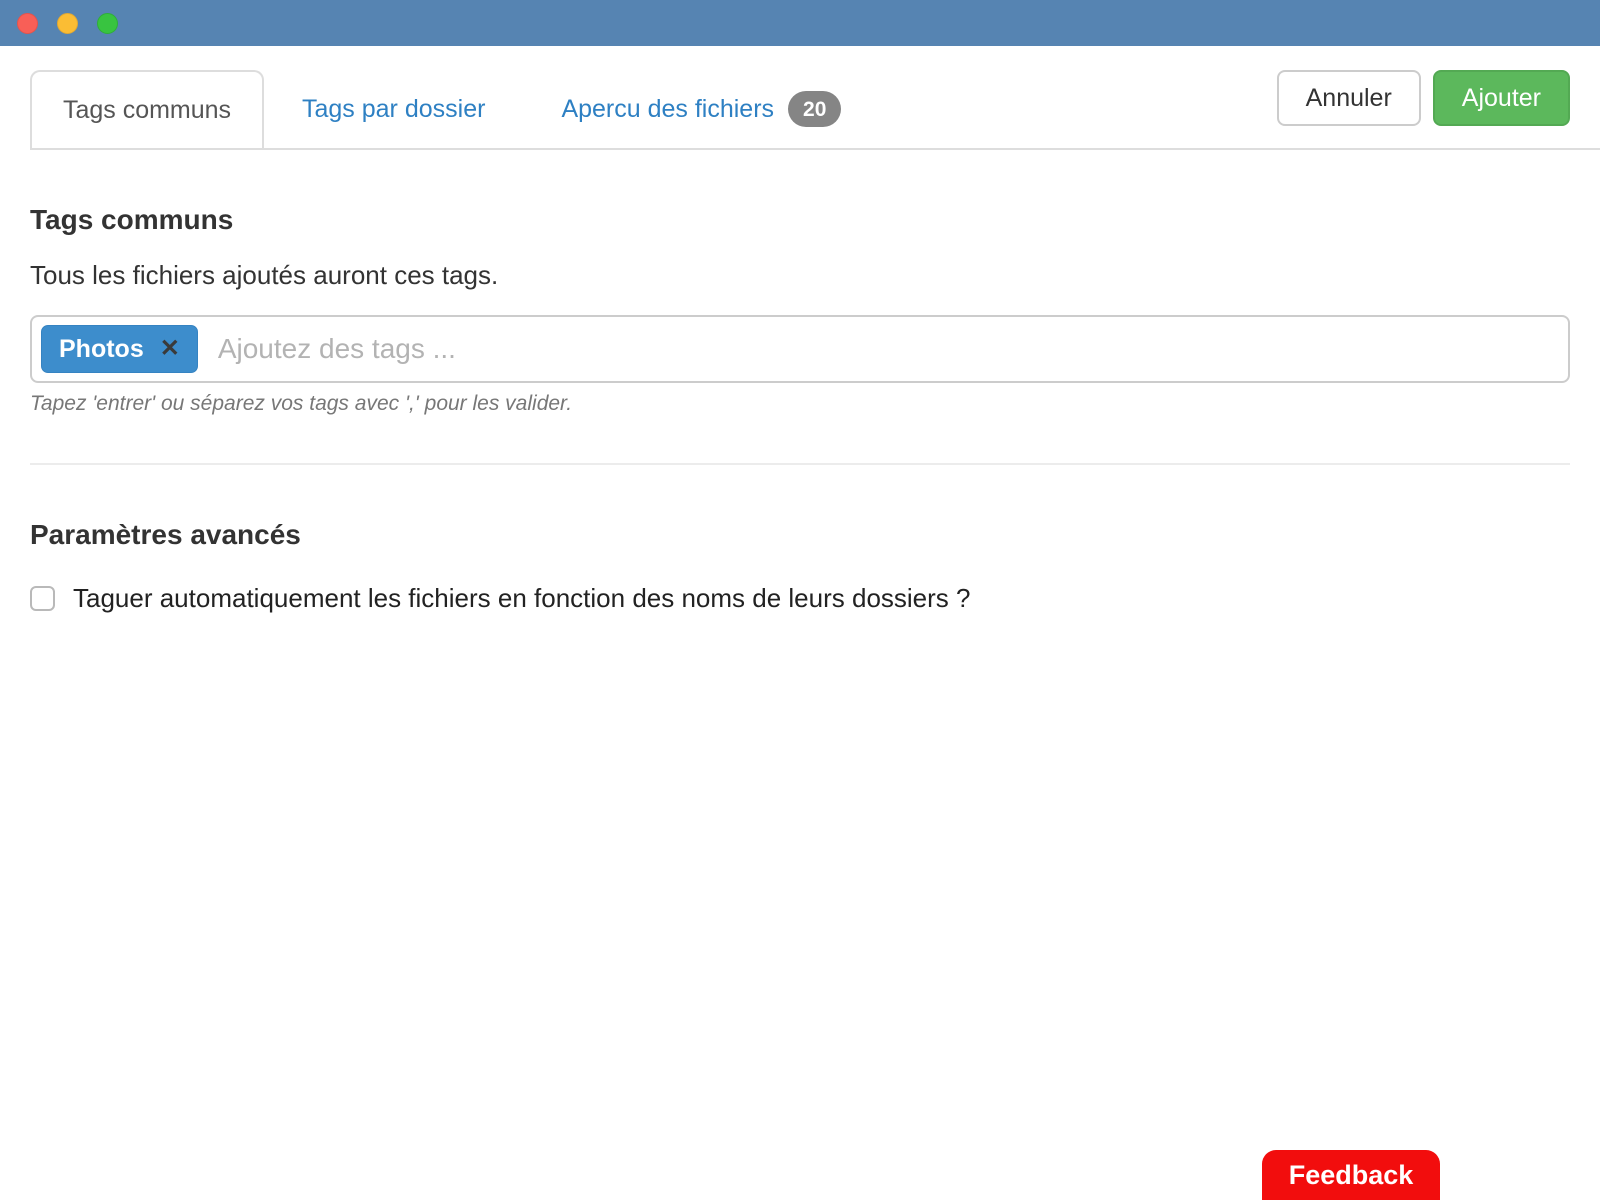 This screenshot has width=1600, height=1200. I want to click on tab-tags-par-dossier: Tags par dossier, so click(393, 109).